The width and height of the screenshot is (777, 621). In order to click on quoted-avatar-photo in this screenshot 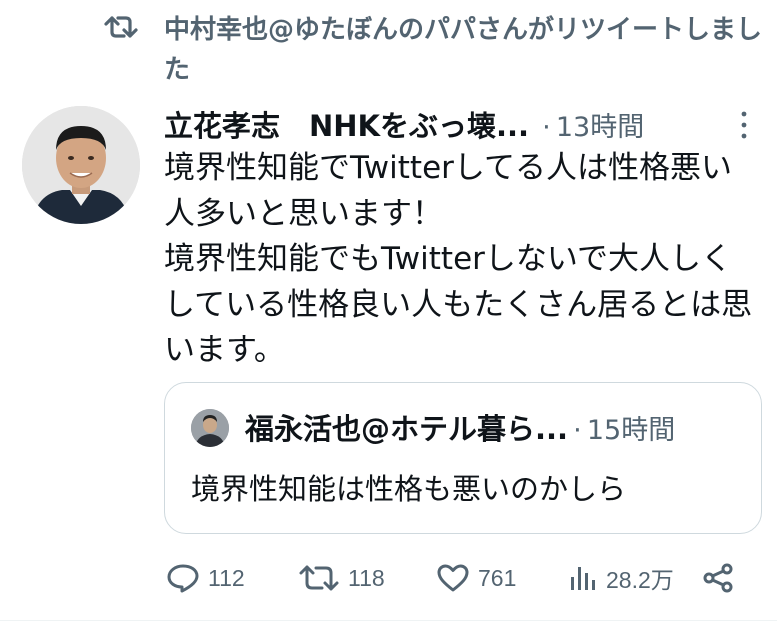, I will do `click(210, 428)`.